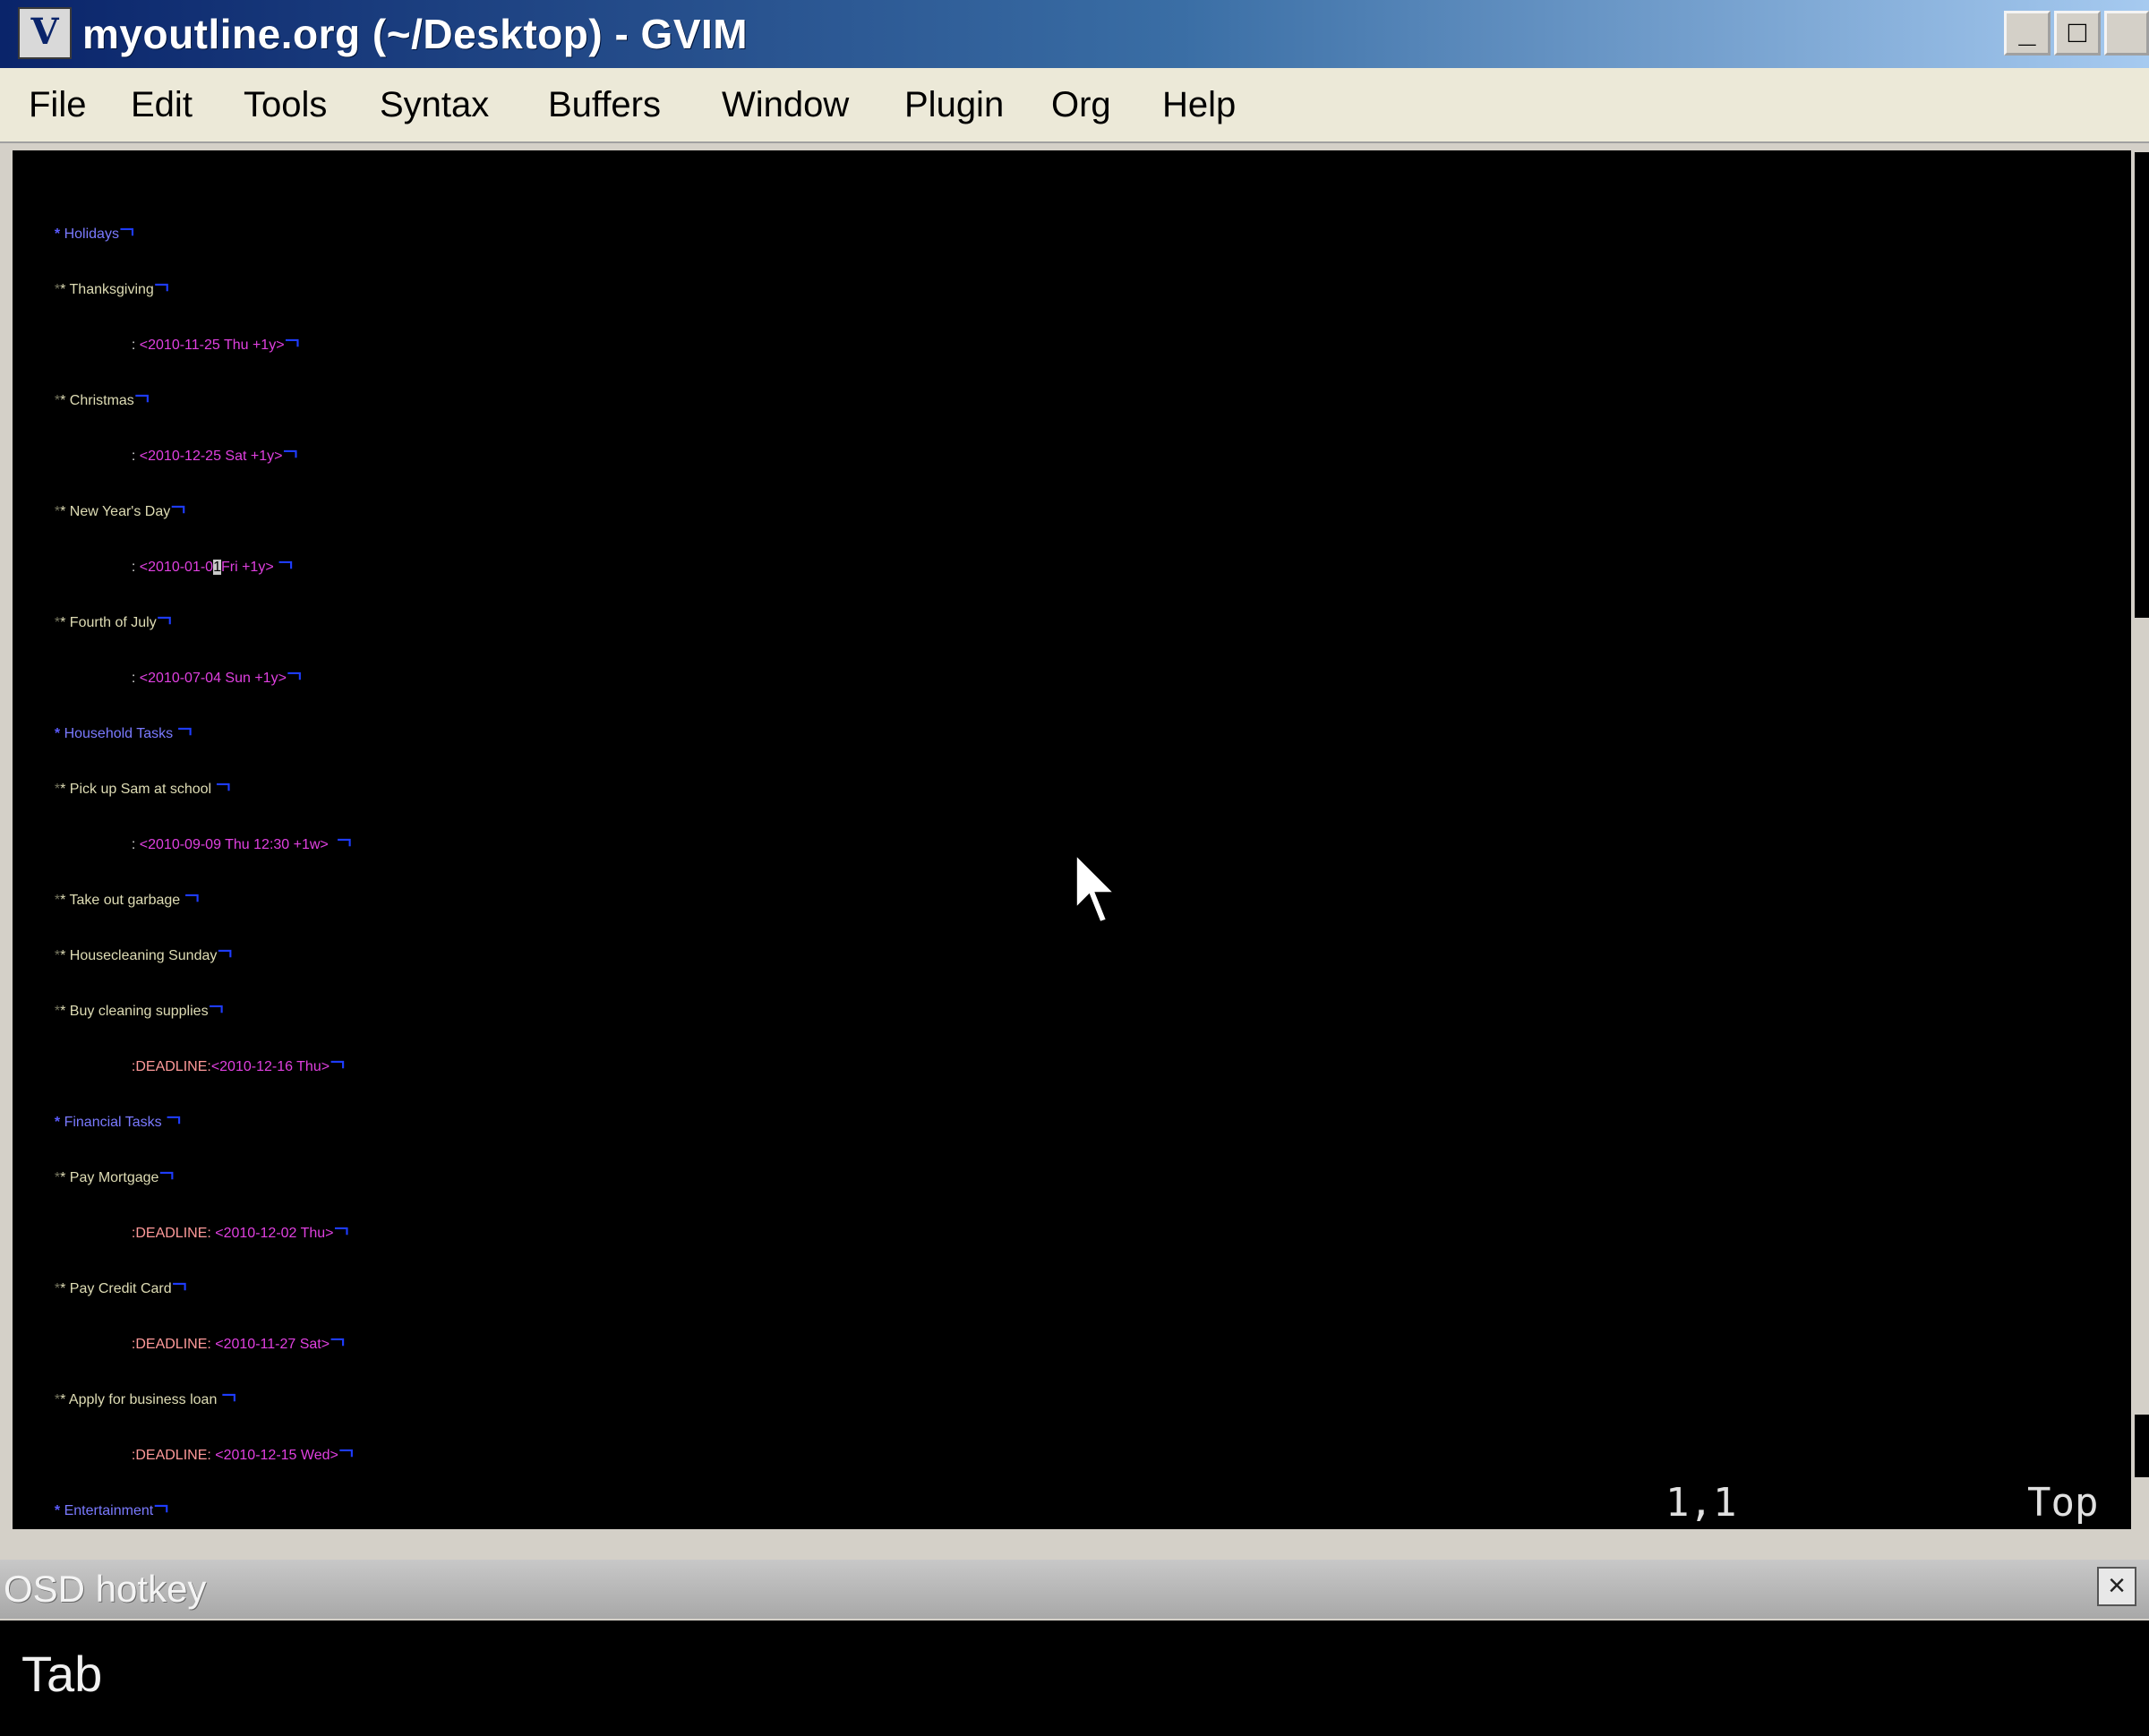  Describe the element at coordinates (285, 104) in the screenshot. I see `menu-tools: Tools` at that location.